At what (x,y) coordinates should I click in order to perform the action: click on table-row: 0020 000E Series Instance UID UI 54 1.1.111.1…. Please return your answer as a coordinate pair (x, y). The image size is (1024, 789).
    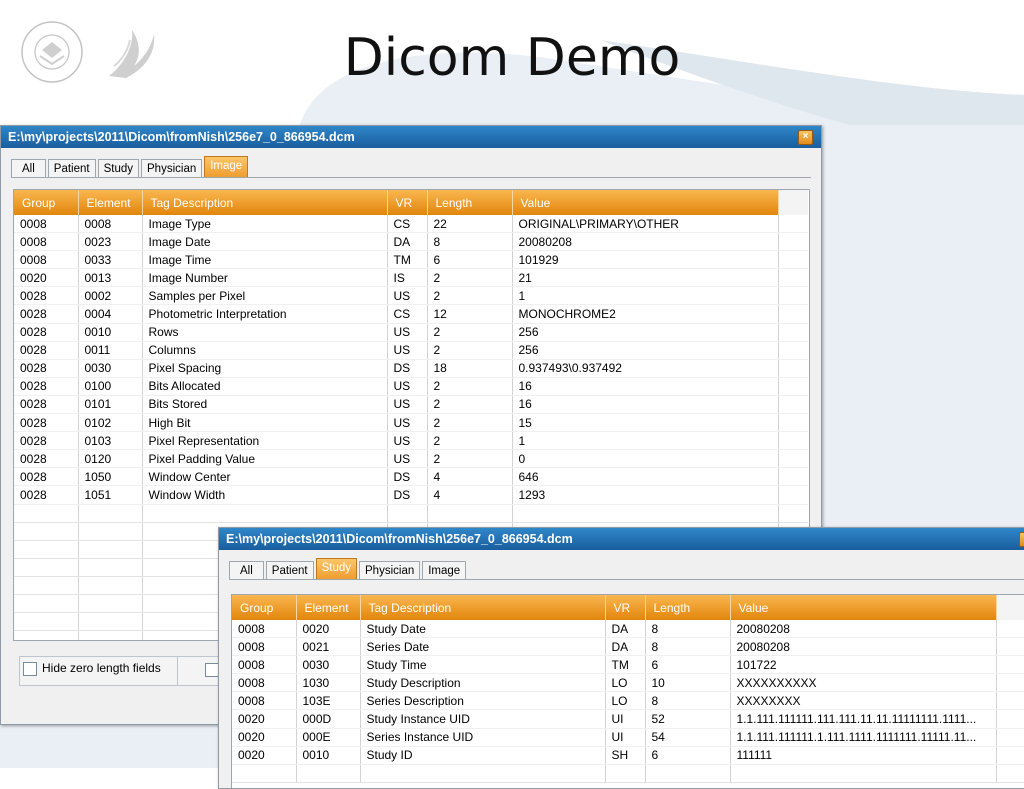
    Looking at the image, I should click on (628, 737).